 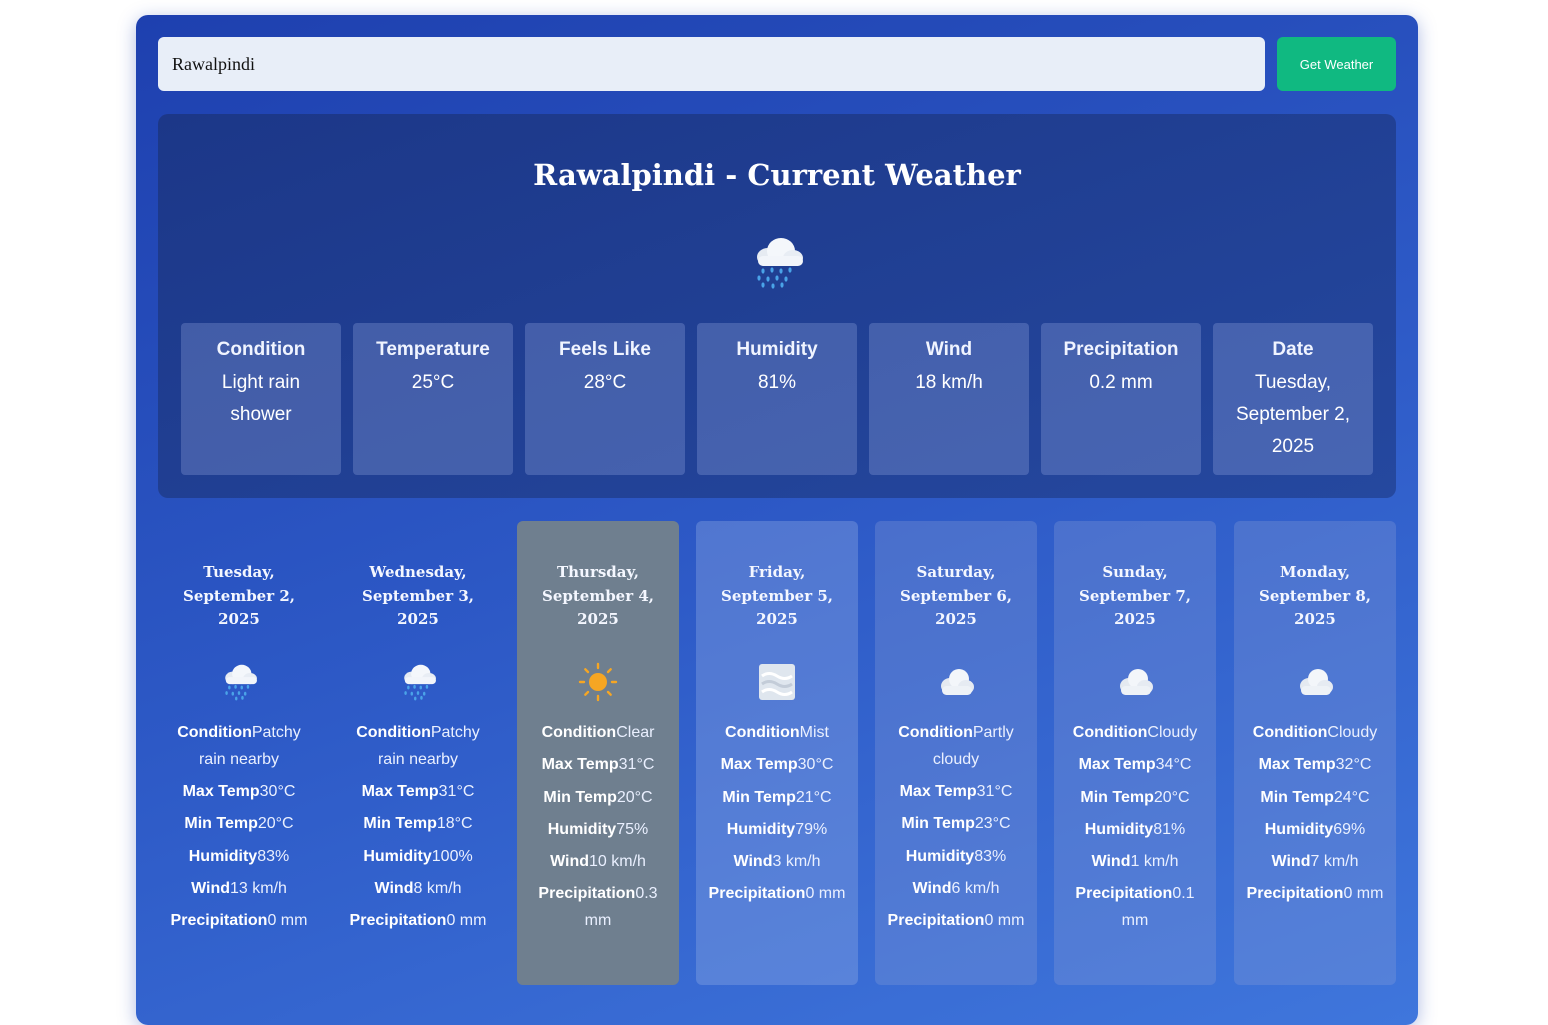 I want to click on detail-humidity: Humidity69%, so click(x=1315, y=829).